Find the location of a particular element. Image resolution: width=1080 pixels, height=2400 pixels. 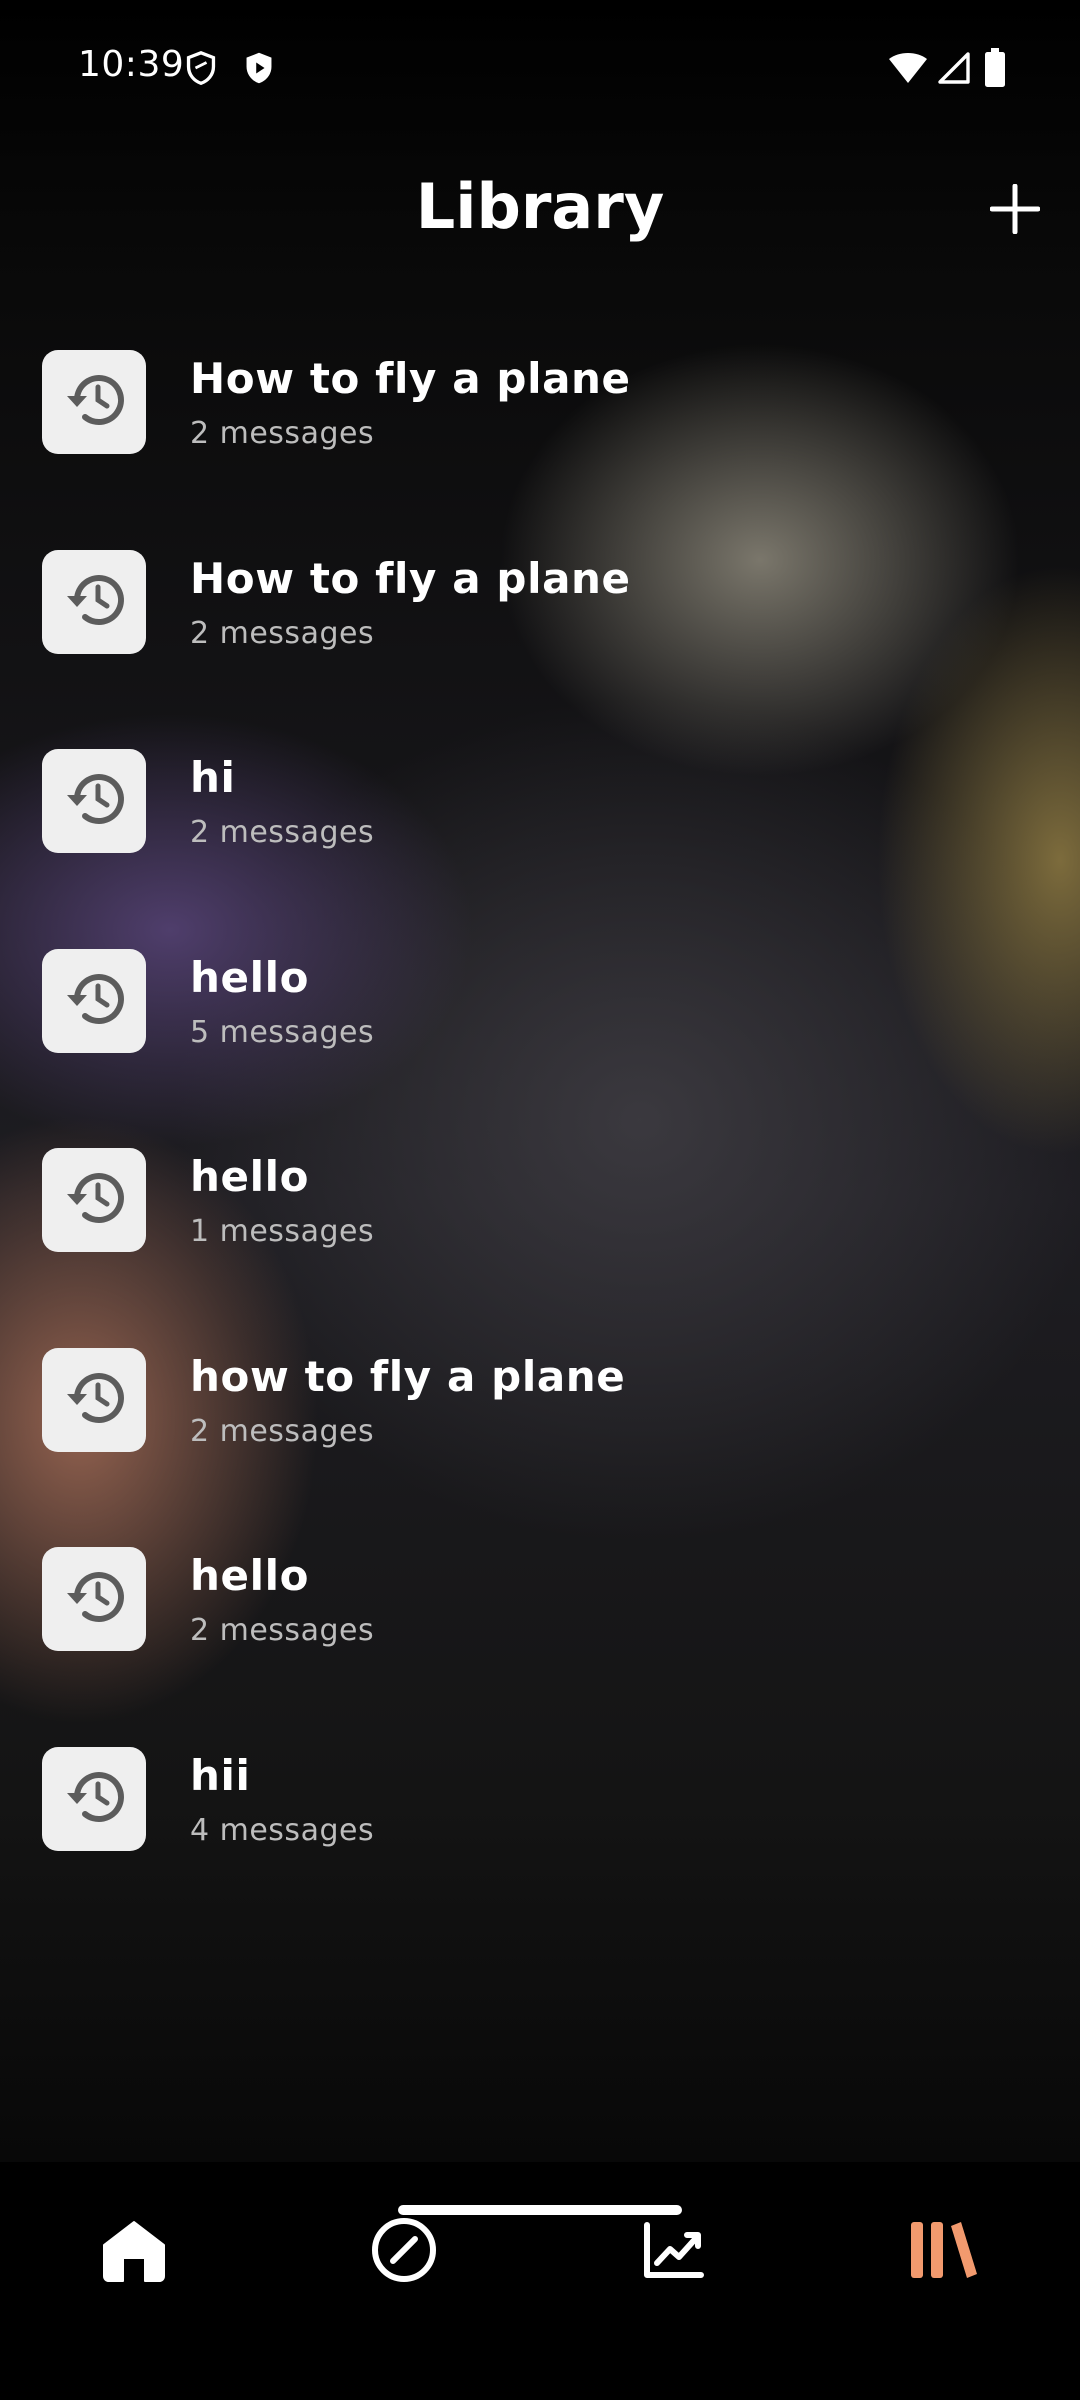

session-item: hii 4 messages is located at coordinates (540, 1846).